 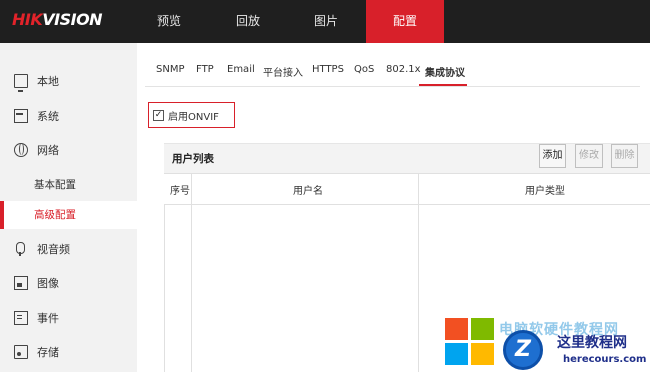 I want to click on sidebar-item-storage: 存储, so click(x=68, y=352).